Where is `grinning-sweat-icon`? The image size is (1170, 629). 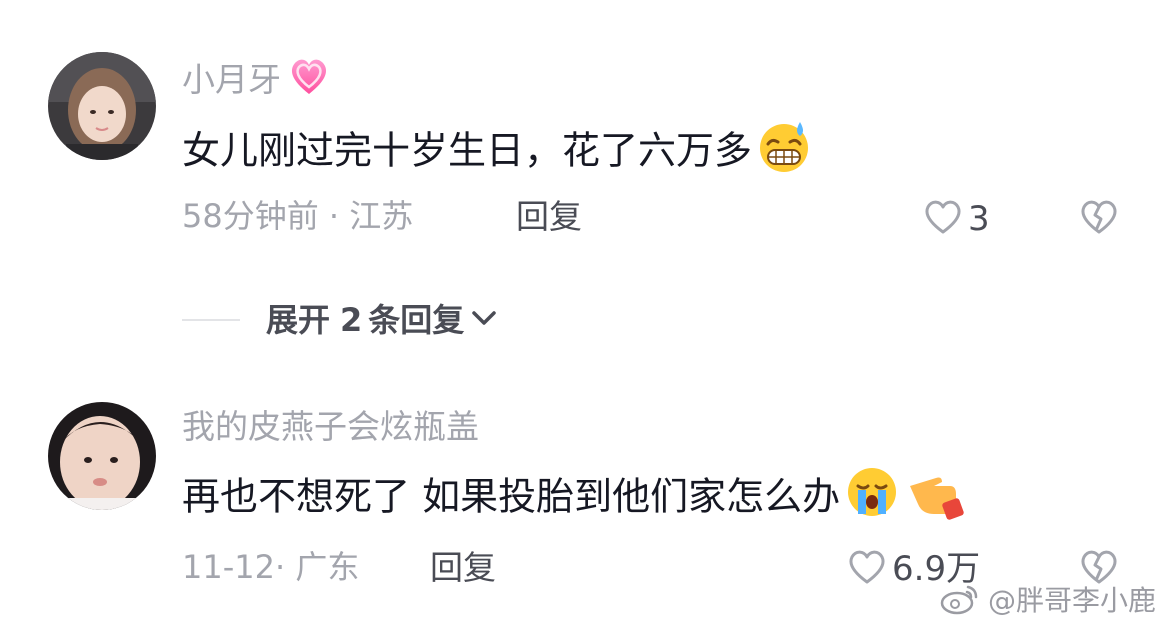 grinning-sweat-icon is located at coordinates (784, 149).